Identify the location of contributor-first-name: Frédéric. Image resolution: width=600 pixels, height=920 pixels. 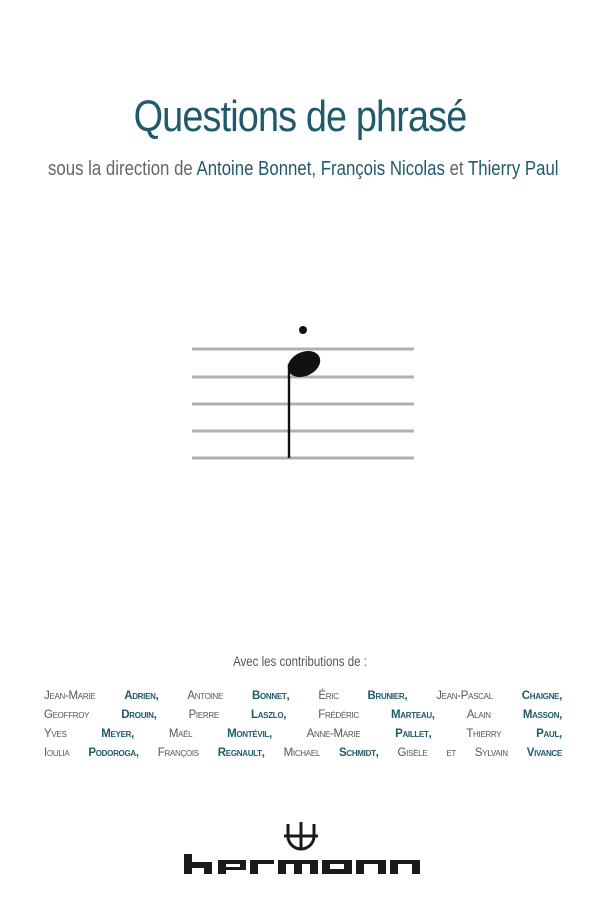
(338, 715).